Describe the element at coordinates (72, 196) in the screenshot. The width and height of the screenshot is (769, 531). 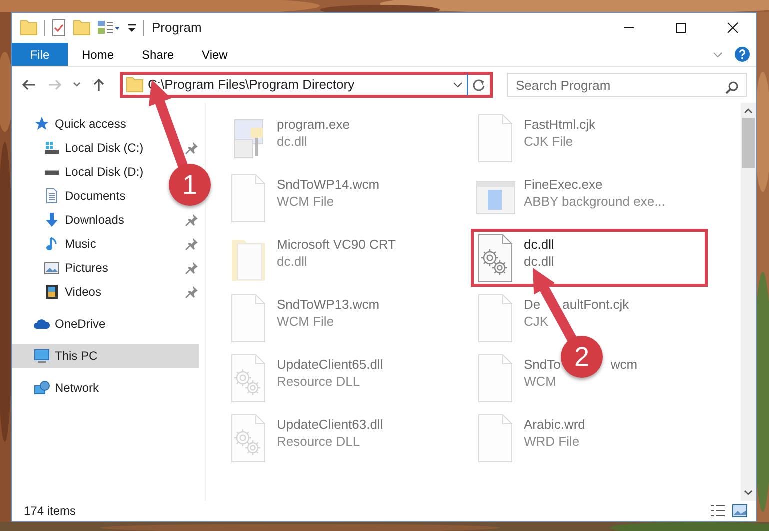
I see `nav-item: Documents` at that location.